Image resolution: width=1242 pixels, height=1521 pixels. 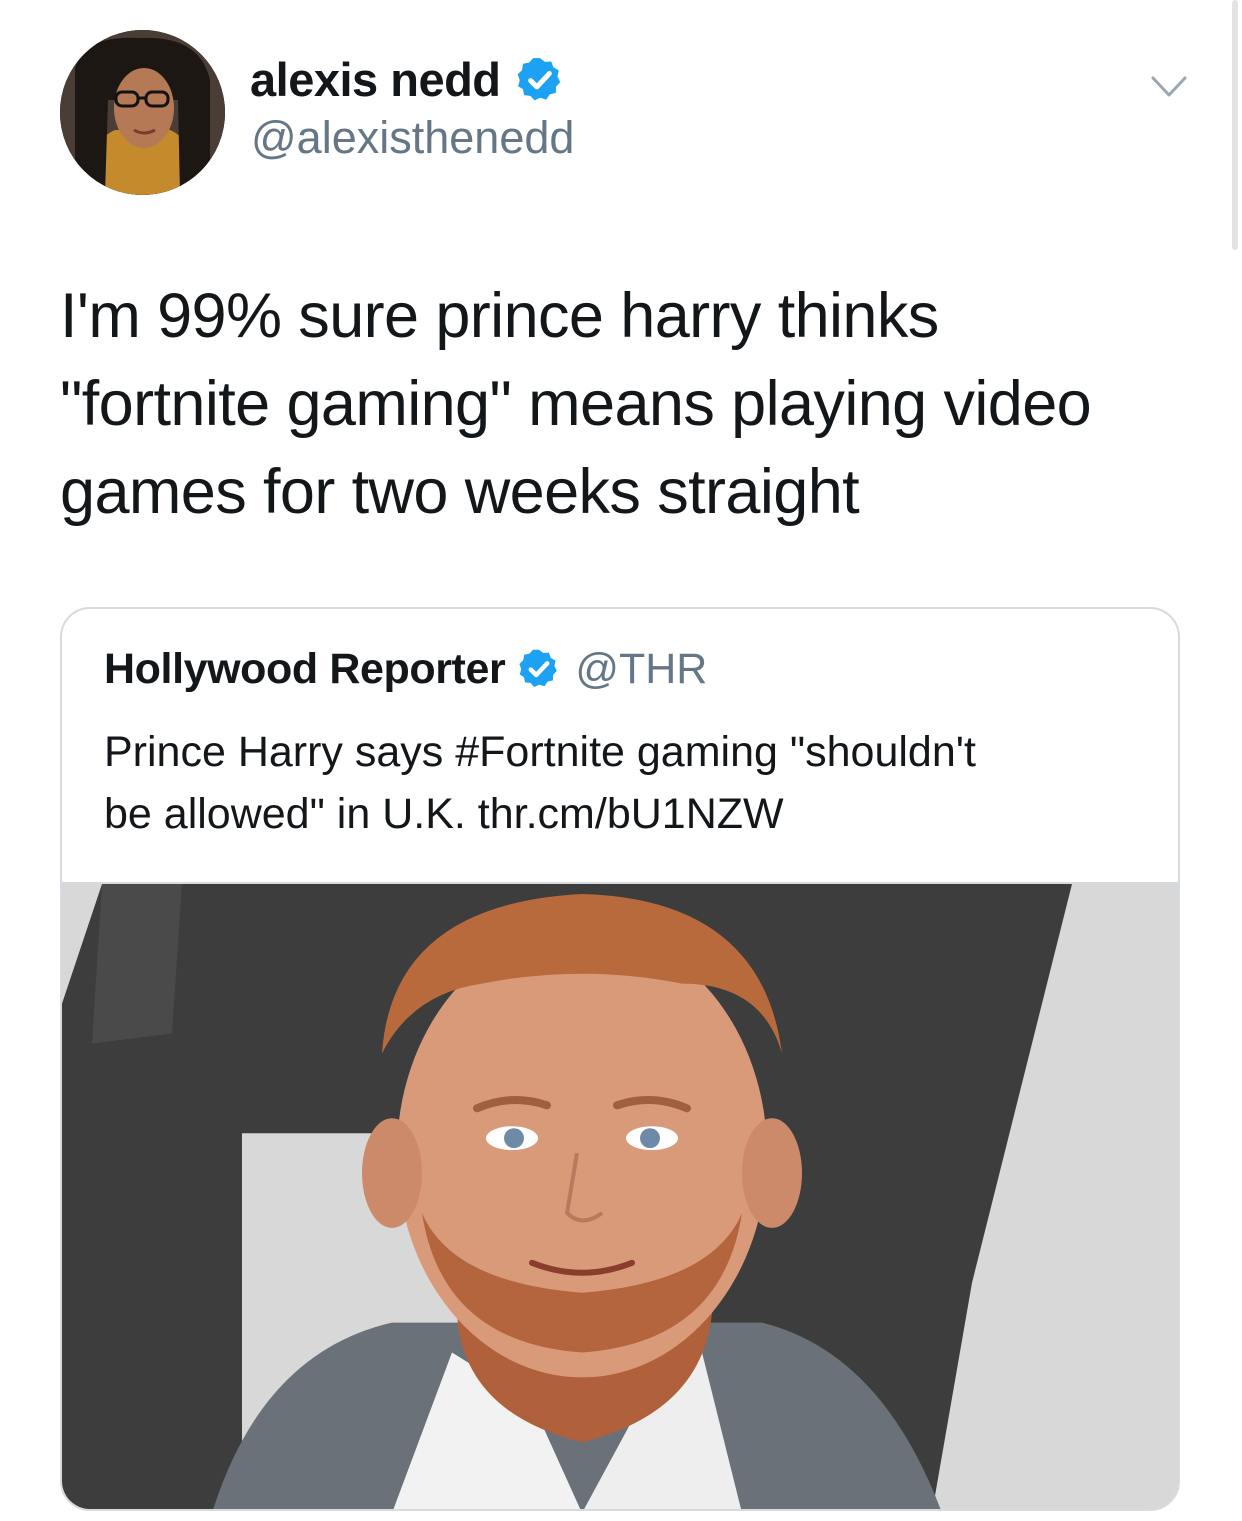 What do you see at coordinates (1169, 87) in the screenshot?
I see `chevron-down-icon` at bounding box center [1169, 87].